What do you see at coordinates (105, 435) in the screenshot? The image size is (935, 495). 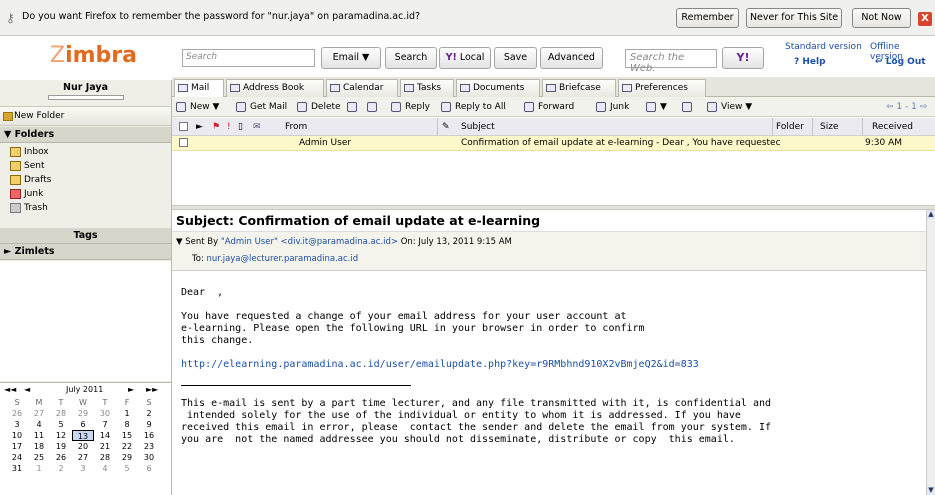 I see `calendar-day: 14` at bounding box center [105, 435].